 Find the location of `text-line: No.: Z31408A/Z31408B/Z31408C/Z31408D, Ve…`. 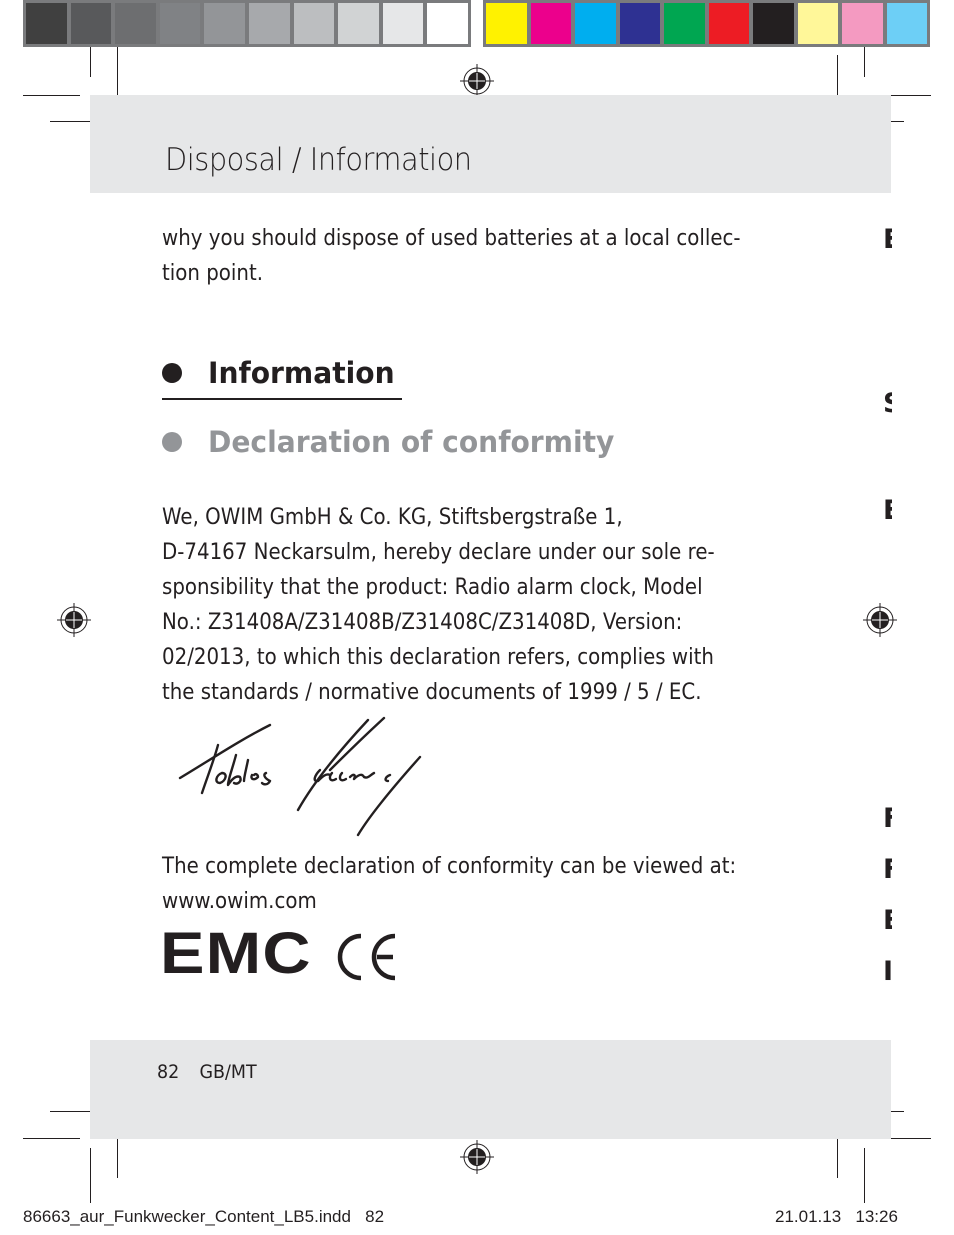

text-line: No.: Z31408A/Z31408B/Z31408C/Z31408D, Ve… is located at coordinates (422, 622).